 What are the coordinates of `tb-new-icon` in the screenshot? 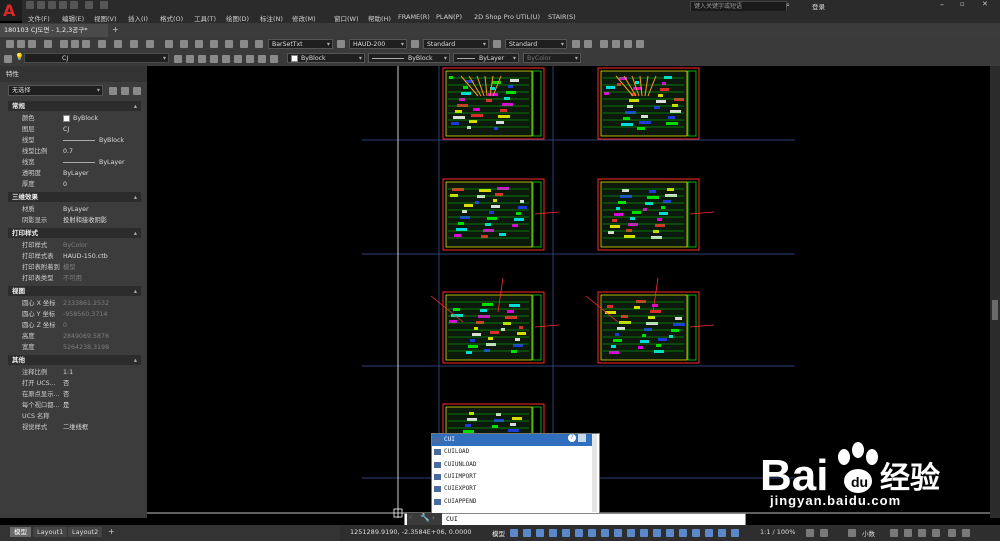 It's located at (10, 44).